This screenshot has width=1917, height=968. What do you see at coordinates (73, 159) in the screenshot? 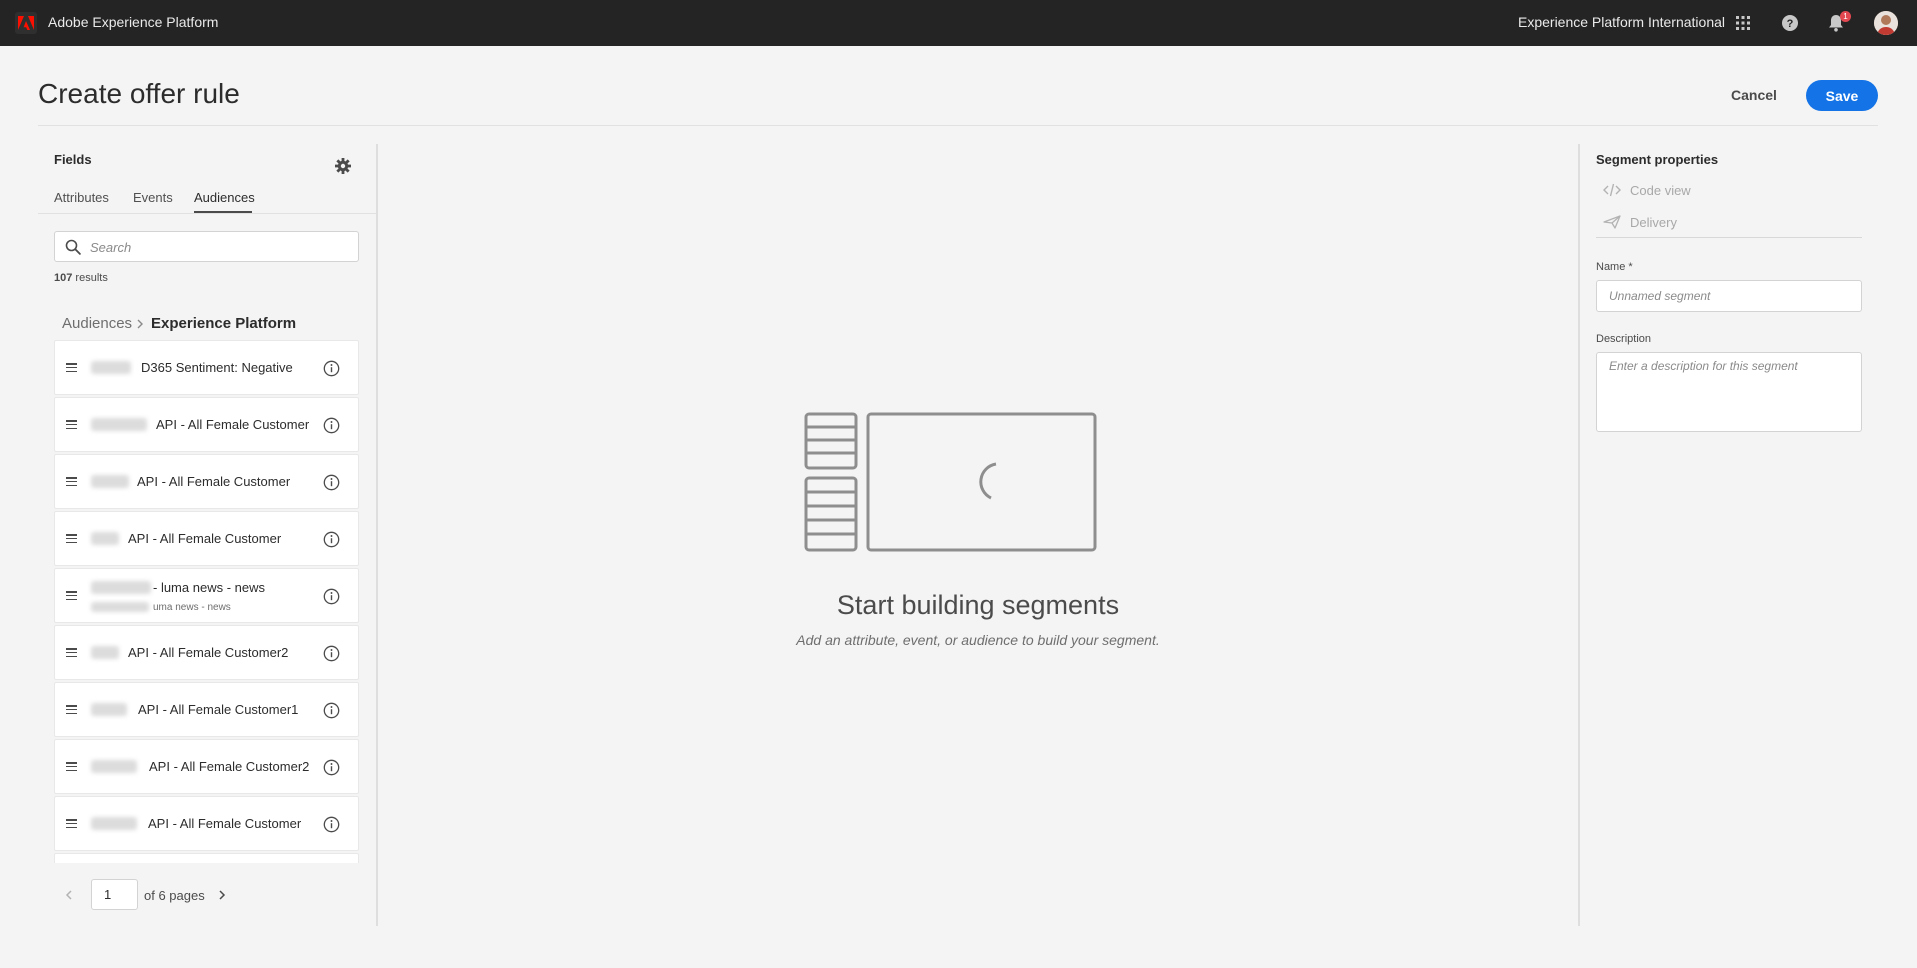
I see `fields-panel-title: Fields` at bounding box center [73, 159].